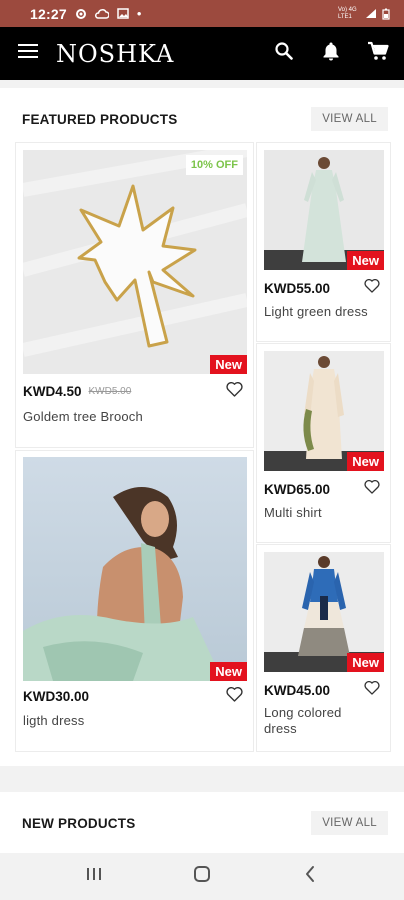 The image size is (404, 900). I want to click on product-price: KWD45.00, so click(297, 690).